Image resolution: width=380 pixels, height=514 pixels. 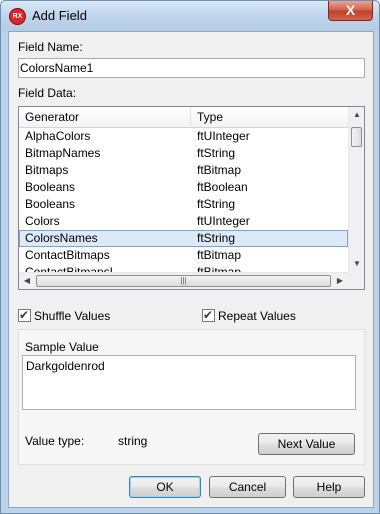 I want to click on table-row: Booleans ftString, so click(x=183, y=204).